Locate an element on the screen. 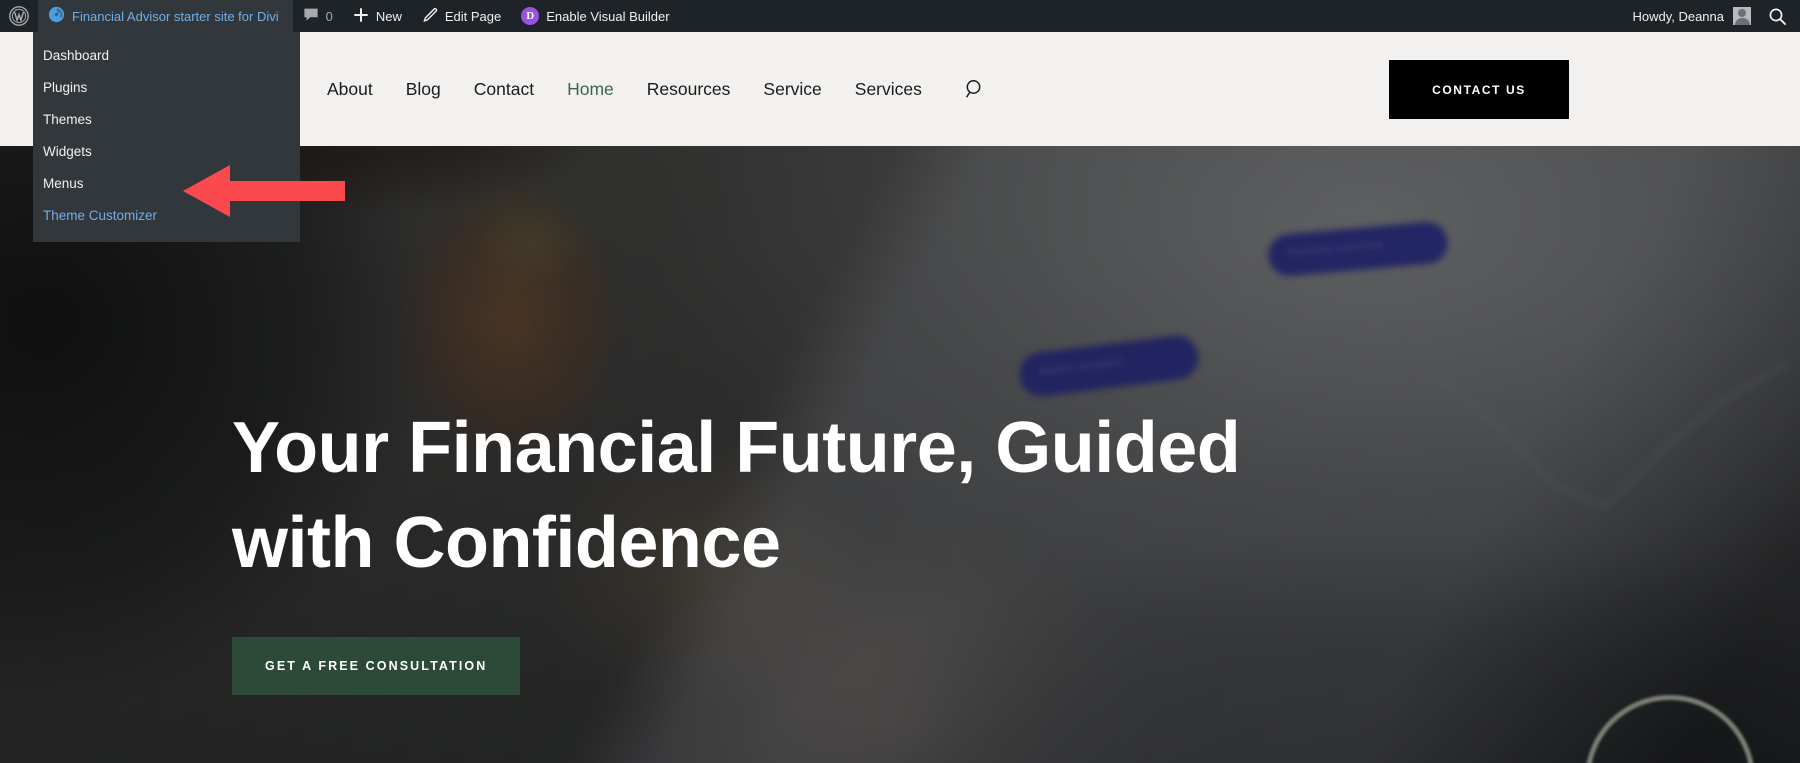 The height and width of the screenshot is (763, 1800). my-account-menu: Howdy, Deanna is located at coordinates (1691, 16).